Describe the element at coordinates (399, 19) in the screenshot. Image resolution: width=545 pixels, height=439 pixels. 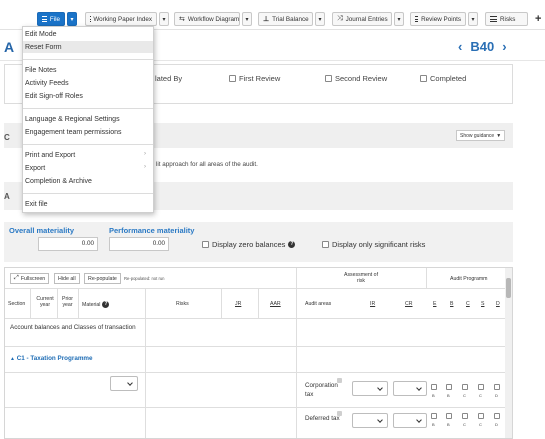
I see `journal-entries-dropdown: ▾` at that location.